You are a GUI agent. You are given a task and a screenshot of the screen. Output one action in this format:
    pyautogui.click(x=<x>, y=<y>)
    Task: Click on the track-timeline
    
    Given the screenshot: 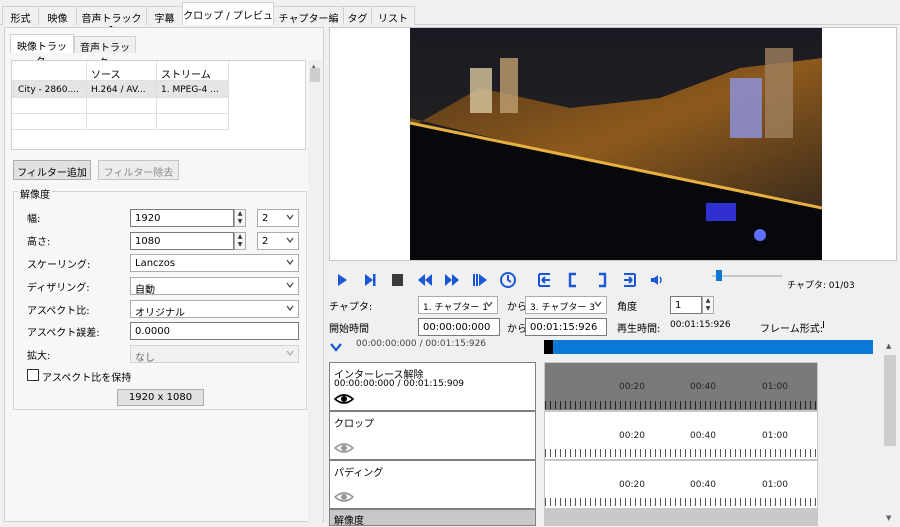 What is the action you would take?
    pyautogui.click(x=681, y=517)
    